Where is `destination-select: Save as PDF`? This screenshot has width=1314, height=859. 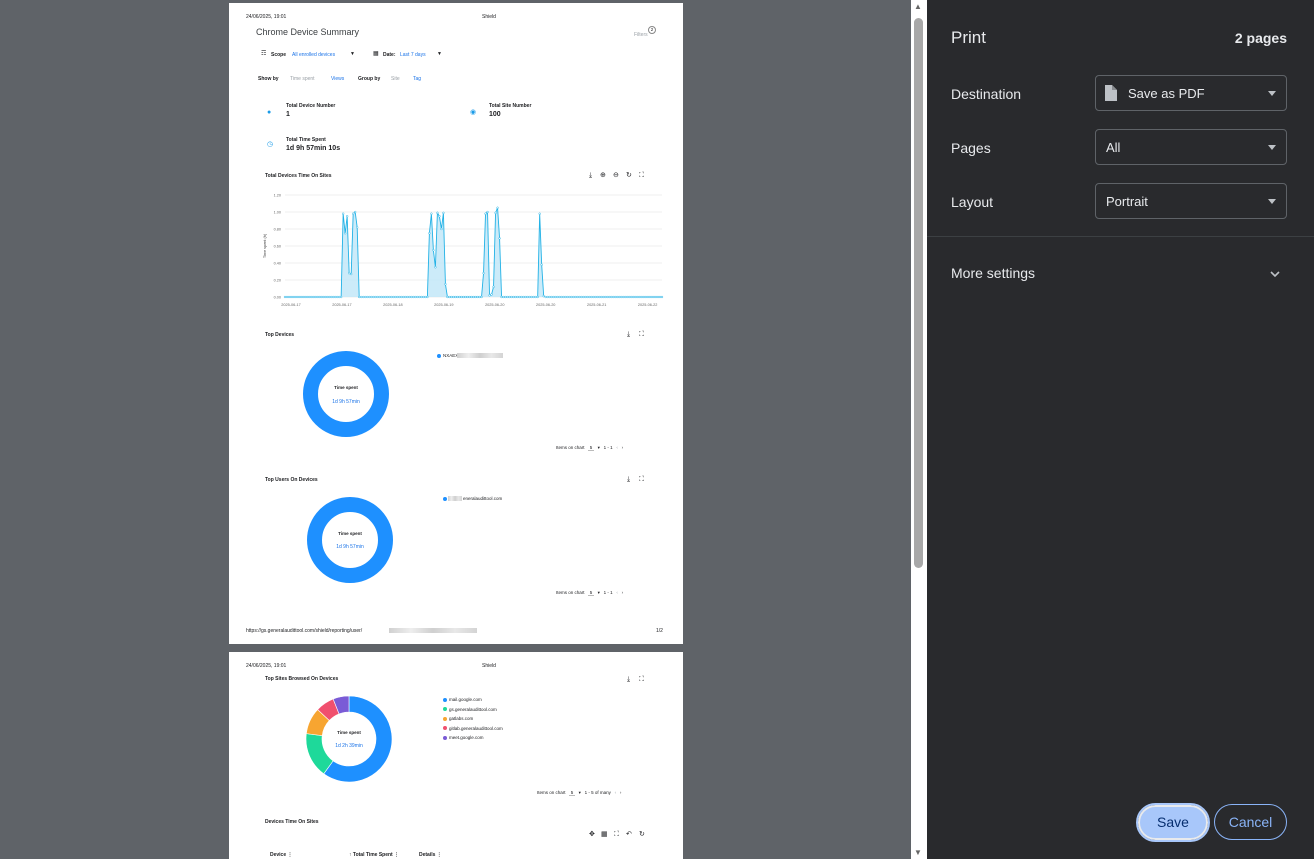
destination-select: Save as PDF is located at coordinates (1191, 93).